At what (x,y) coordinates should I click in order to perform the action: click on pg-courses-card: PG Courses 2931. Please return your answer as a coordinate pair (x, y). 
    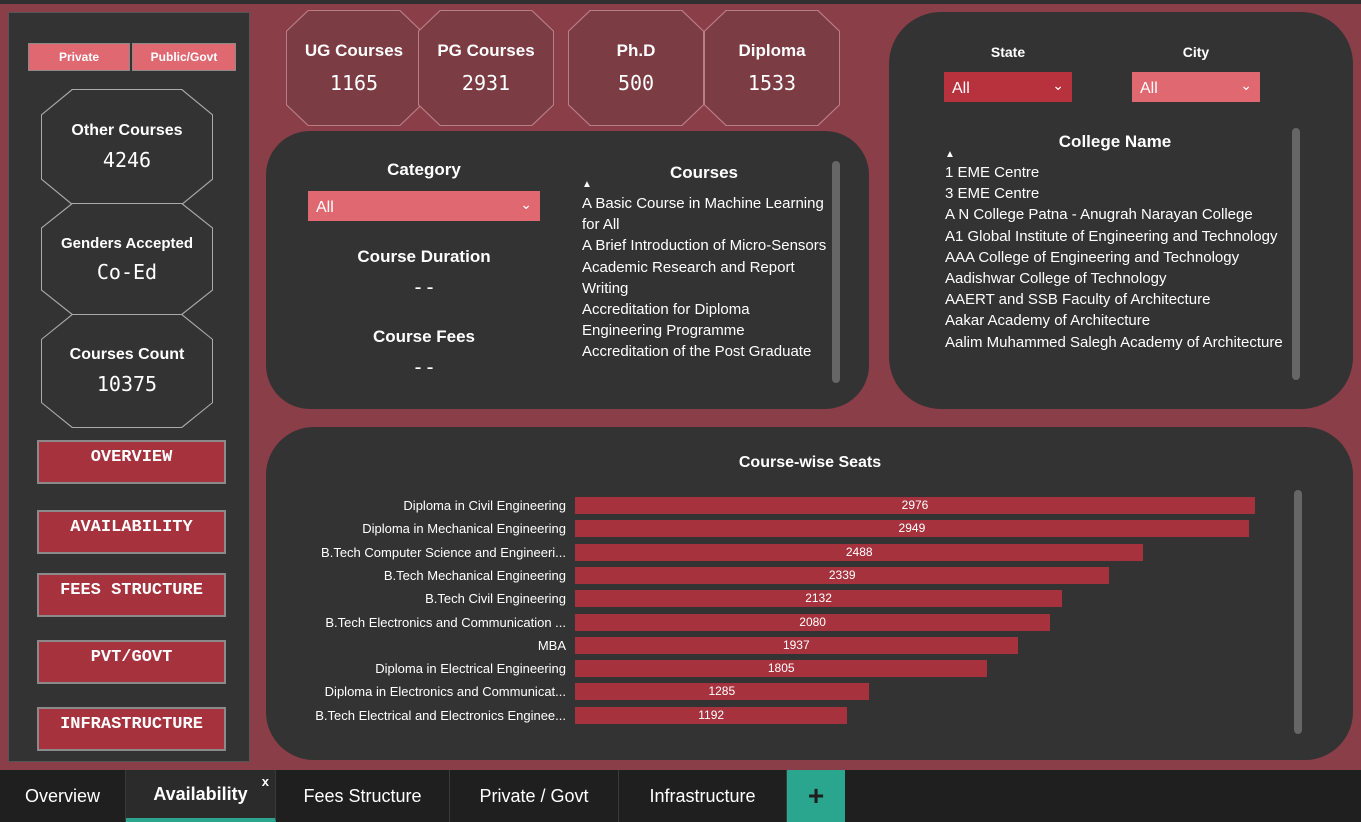
    Looking at the image, I should click on (486, 68).